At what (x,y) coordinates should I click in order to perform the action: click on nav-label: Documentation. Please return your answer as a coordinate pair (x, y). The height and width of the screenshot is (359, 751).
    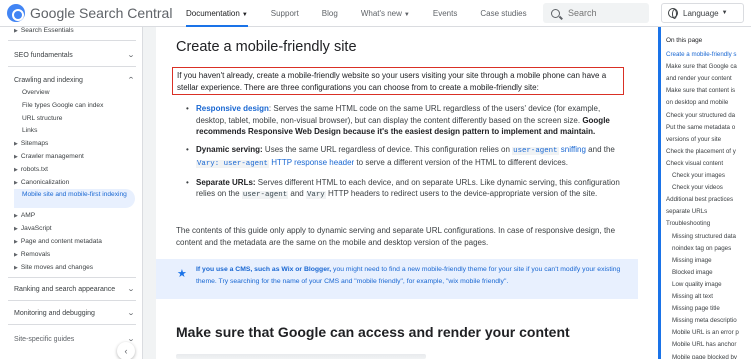
    Looking at the image, I should click on (213, 13).